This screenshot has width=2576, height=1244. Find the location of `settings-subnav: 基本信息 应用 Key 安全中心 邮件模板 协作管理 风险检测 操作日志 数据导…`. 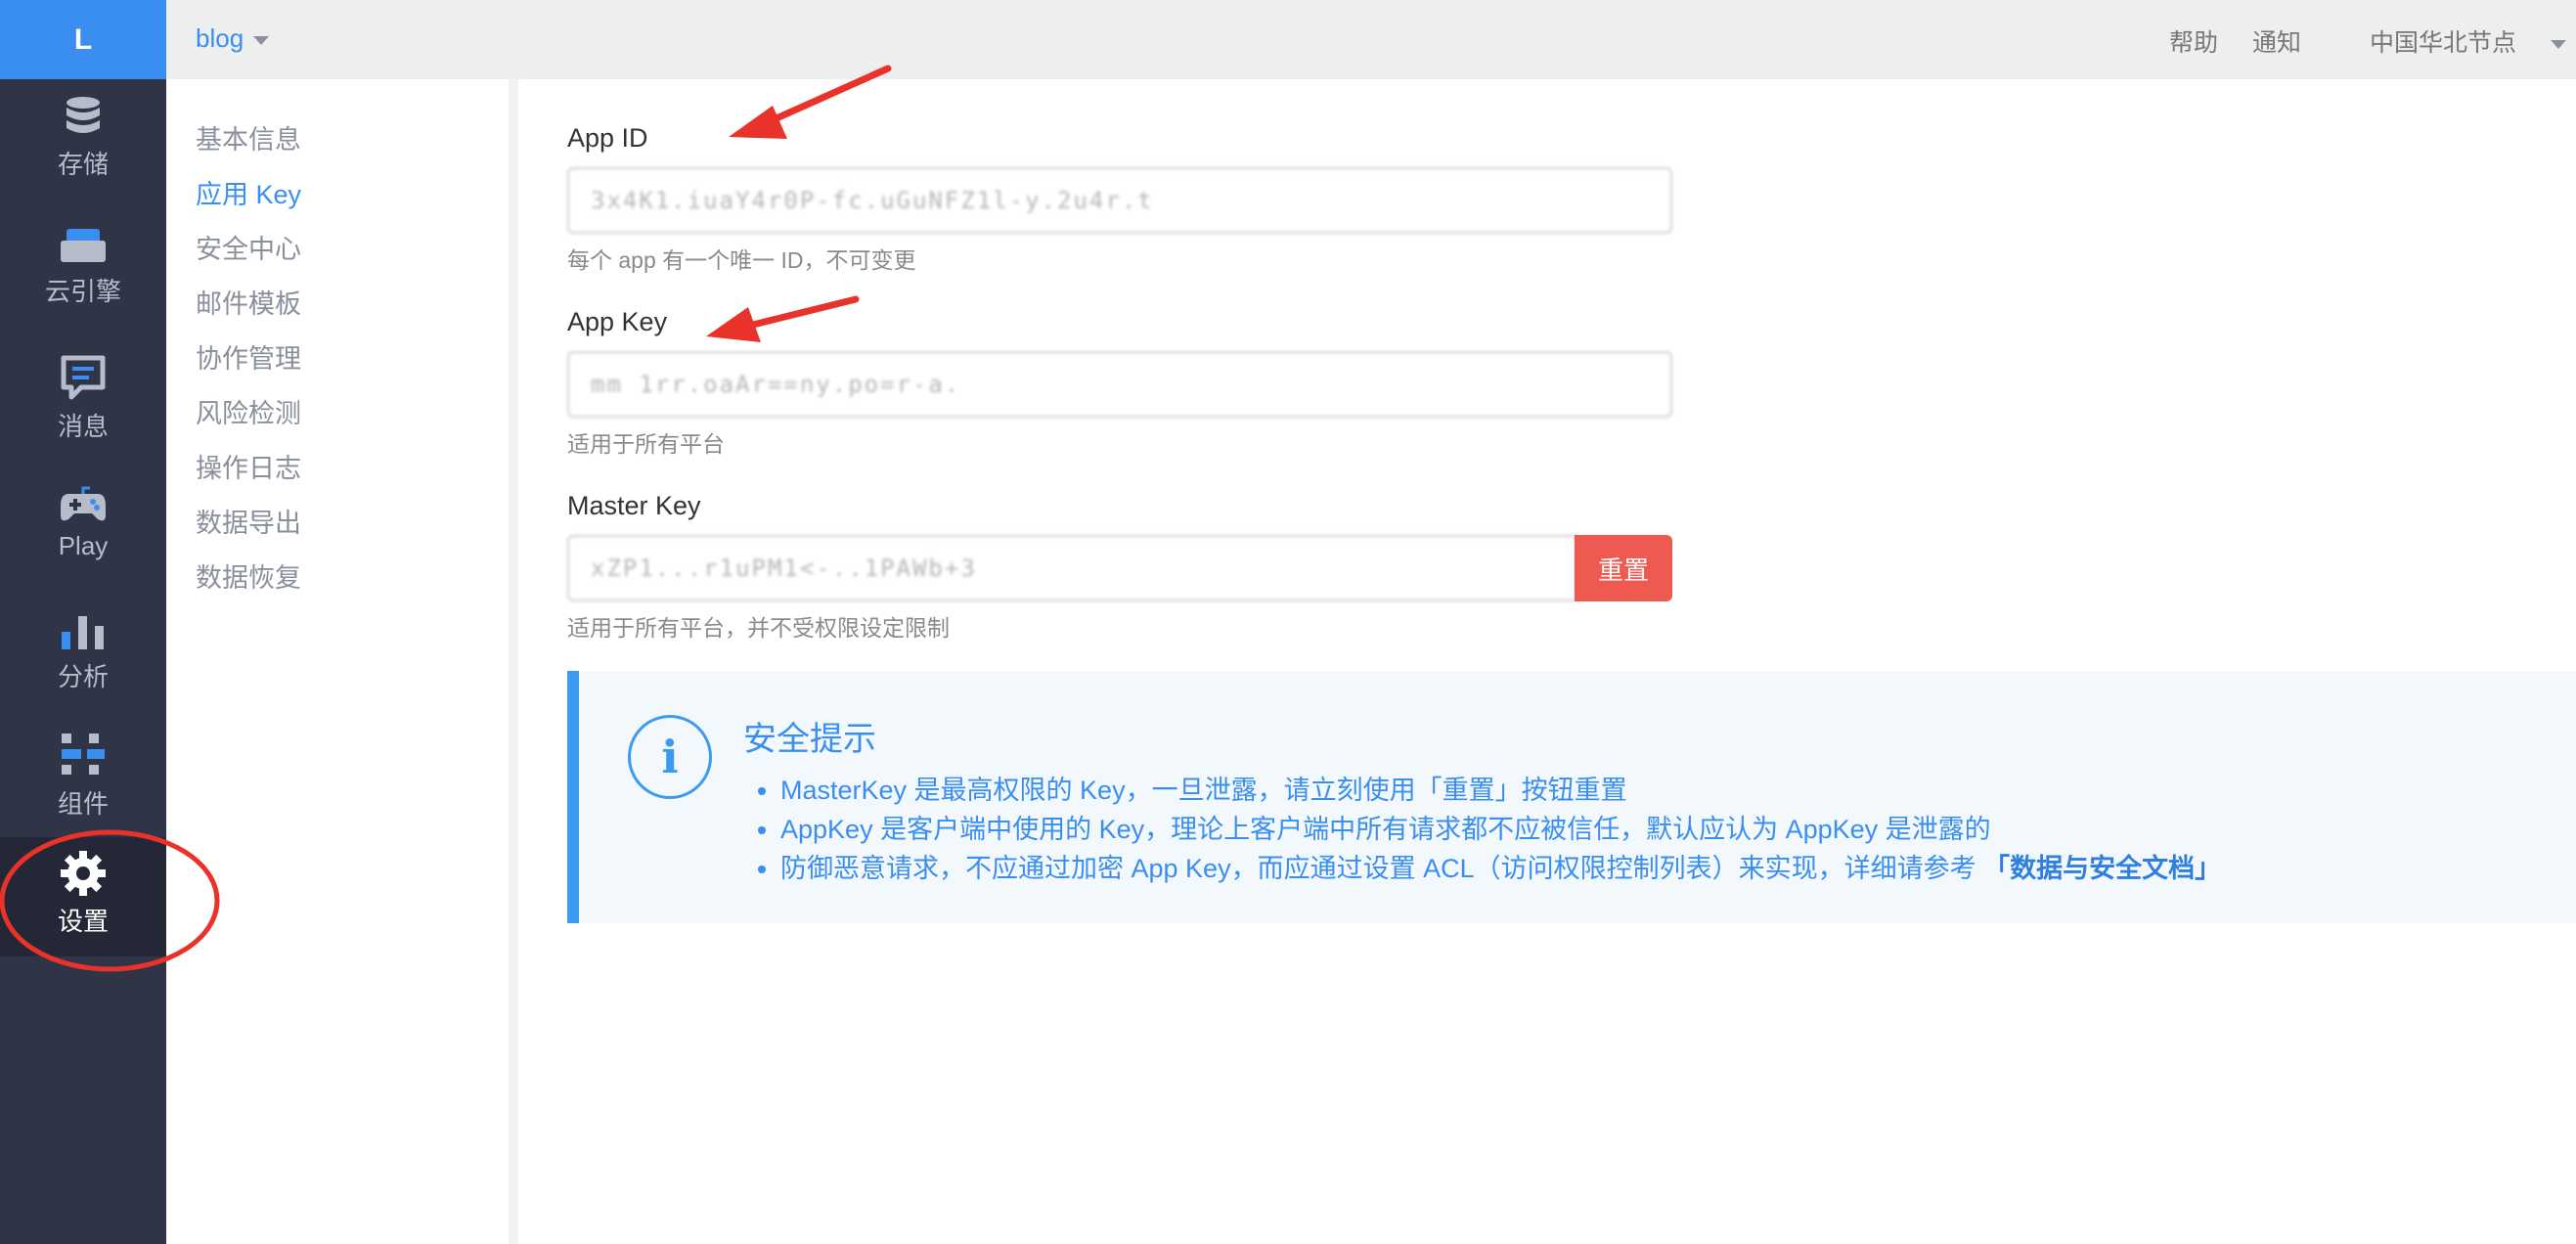

settings-subnav: 基本信息 应用 Key 安全中心 邮件模板 协作管理 风险检测 操作日志 数据导… is located at coordinates (342, 661).